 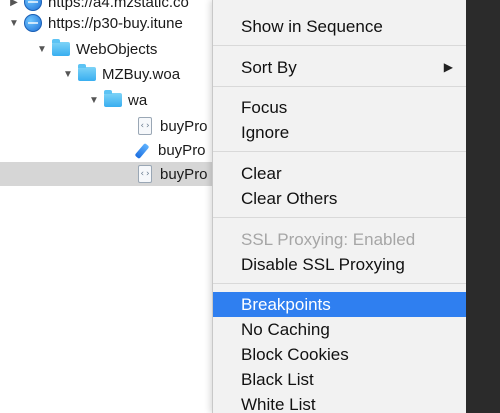 What do you see at coordinates (340, 132) in the screenshot?
I see `menu-item-ignore: Ignore` at bounding box center [340, 132].